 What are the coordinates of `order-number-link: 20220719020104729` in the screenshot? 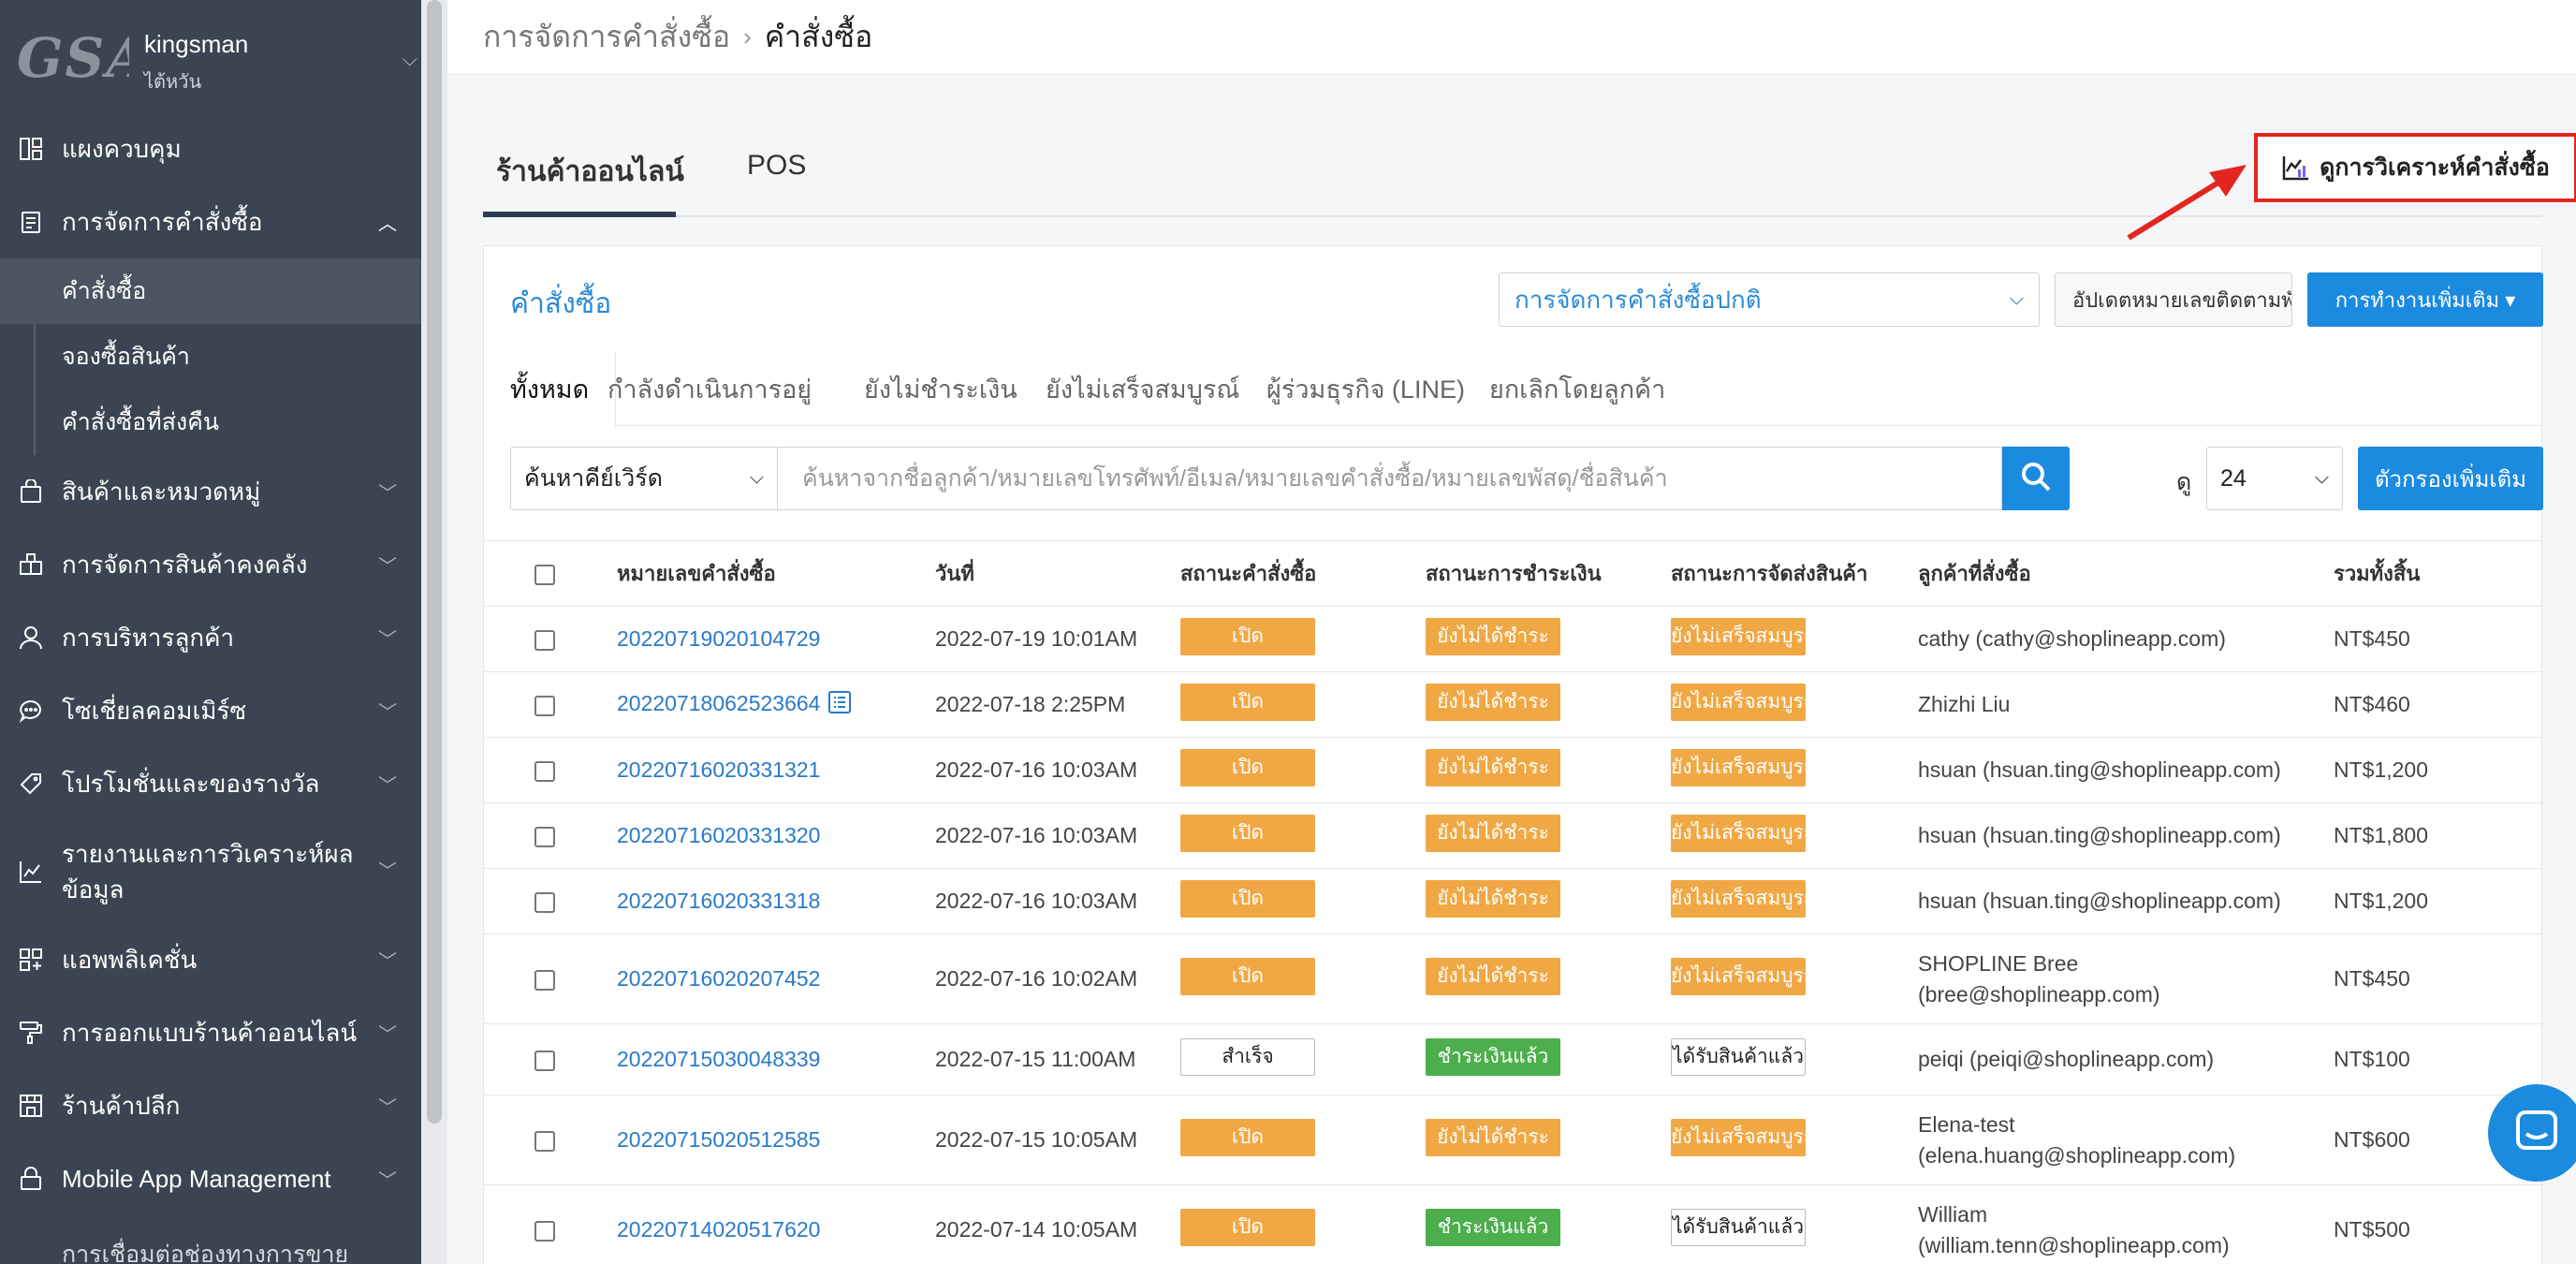 It's located at (718, 638).